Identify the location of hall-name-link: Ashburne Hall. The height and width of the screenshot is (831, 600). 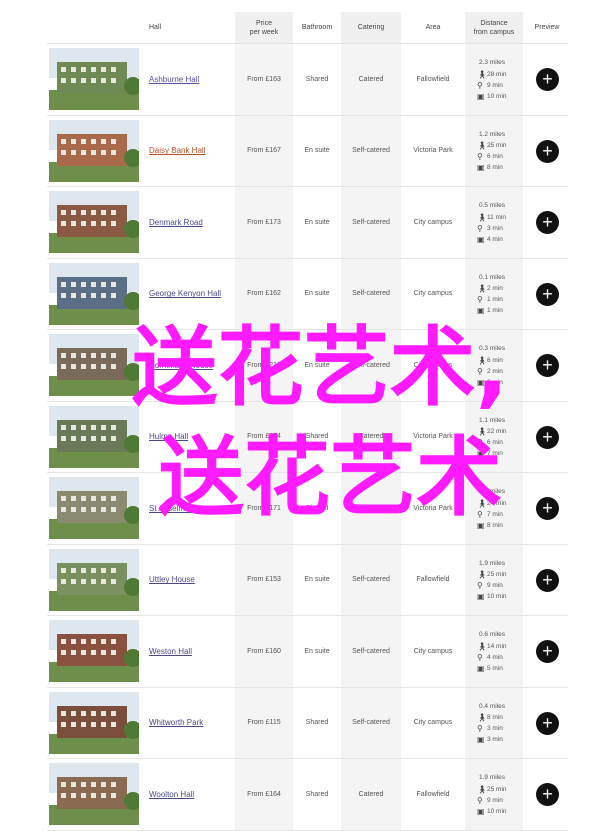
(174, 79).